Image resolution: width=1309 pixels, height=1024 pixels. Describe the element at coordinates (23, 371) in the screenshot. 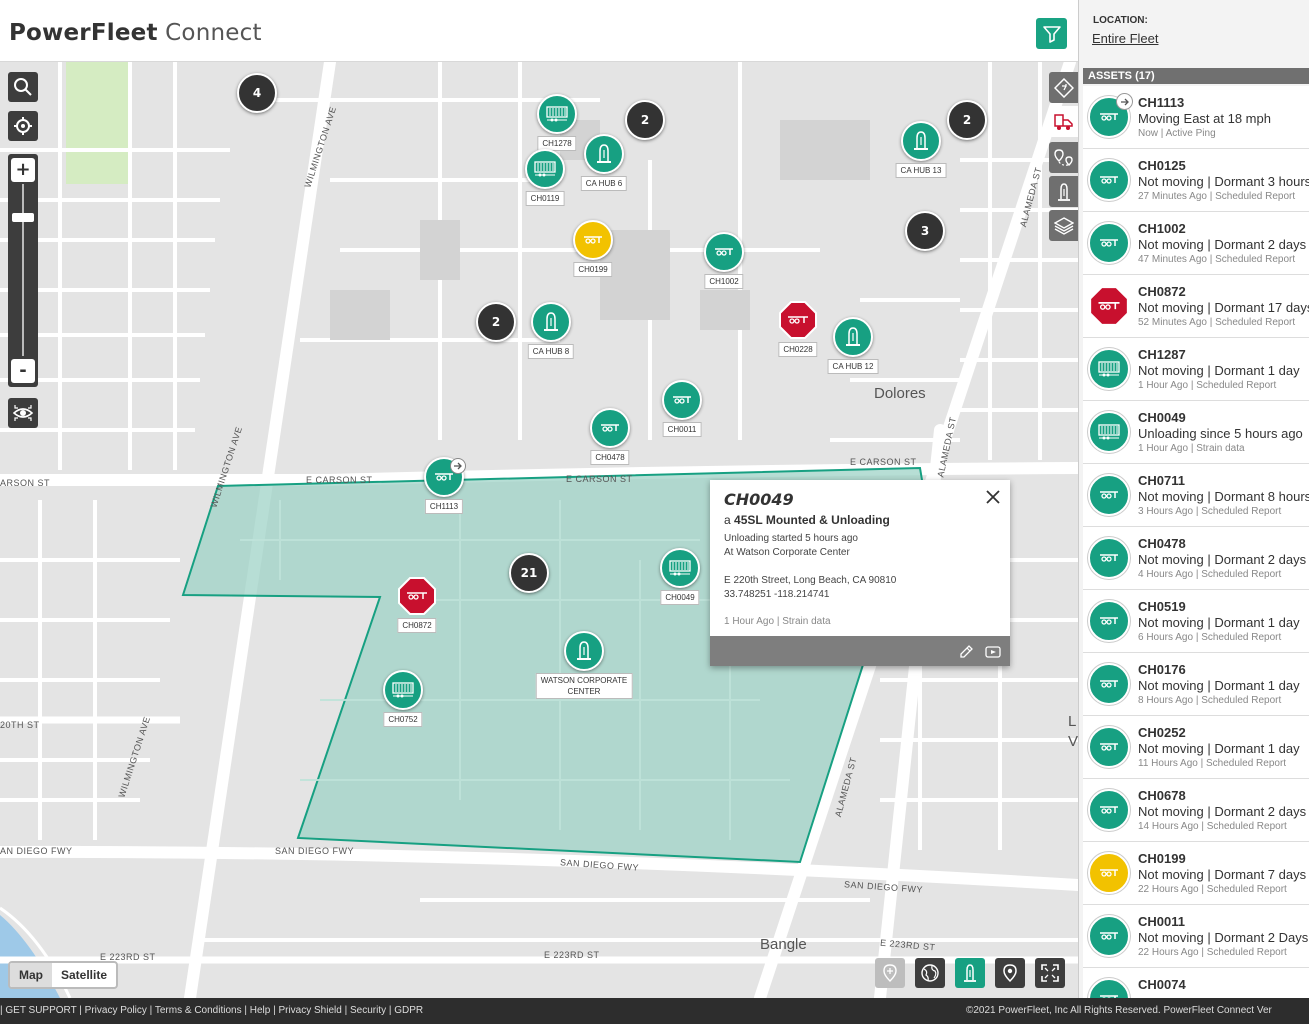

I see `zoom-out-button: -` at that location.